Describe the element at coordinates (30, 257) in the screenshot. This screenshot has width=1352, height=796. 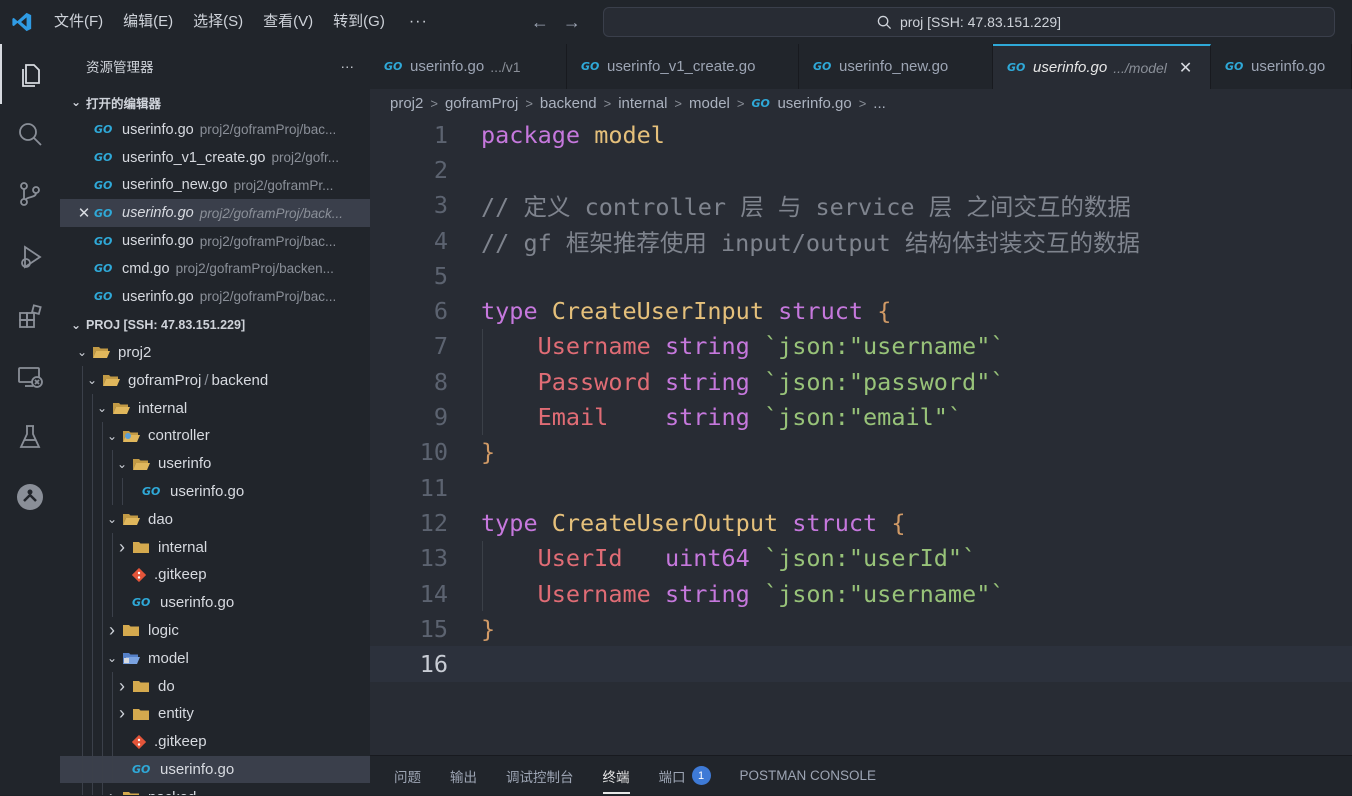
I see `run-debug-icon` at that location.